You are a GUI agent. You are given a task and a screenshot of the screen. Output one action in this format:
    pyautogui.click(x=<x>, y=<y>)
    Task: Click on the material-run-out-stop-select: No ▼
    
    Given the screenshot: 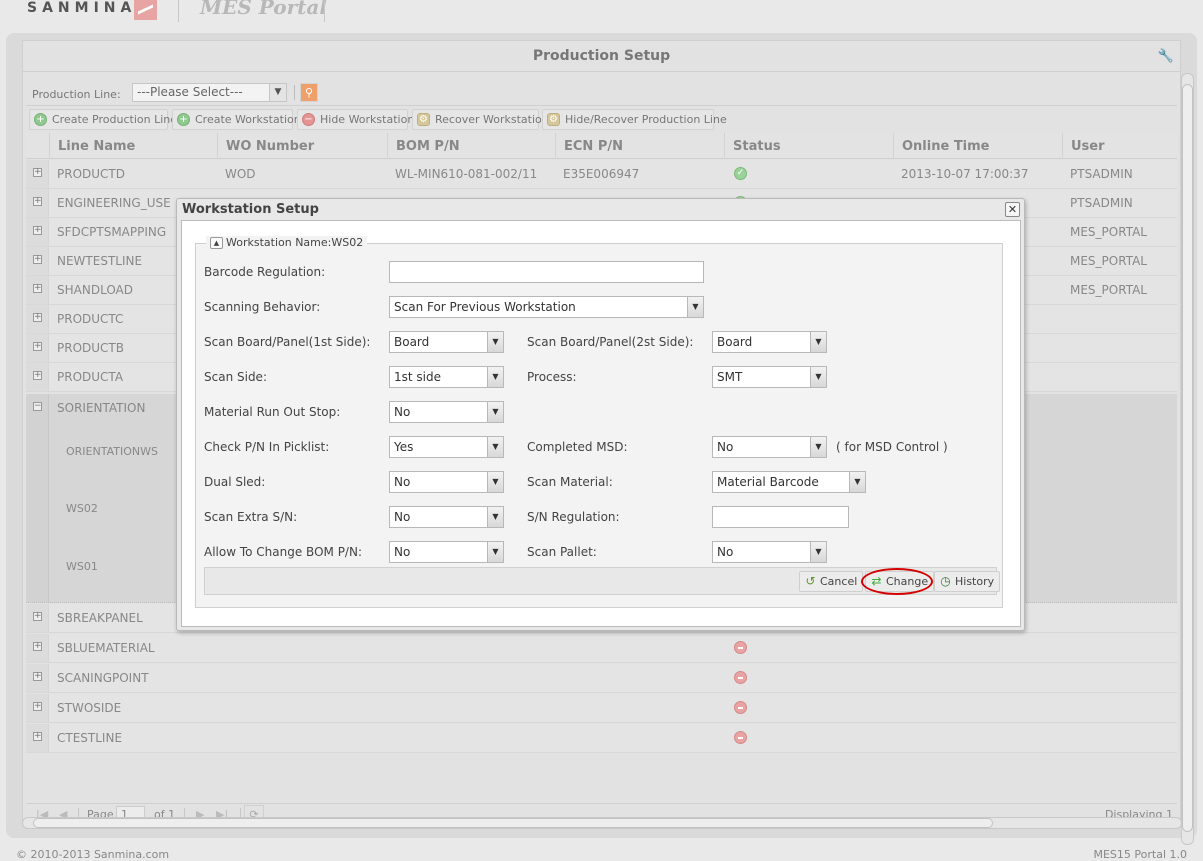 What is the action you would take?
    pyautogui.click(x=446, y=412)
    